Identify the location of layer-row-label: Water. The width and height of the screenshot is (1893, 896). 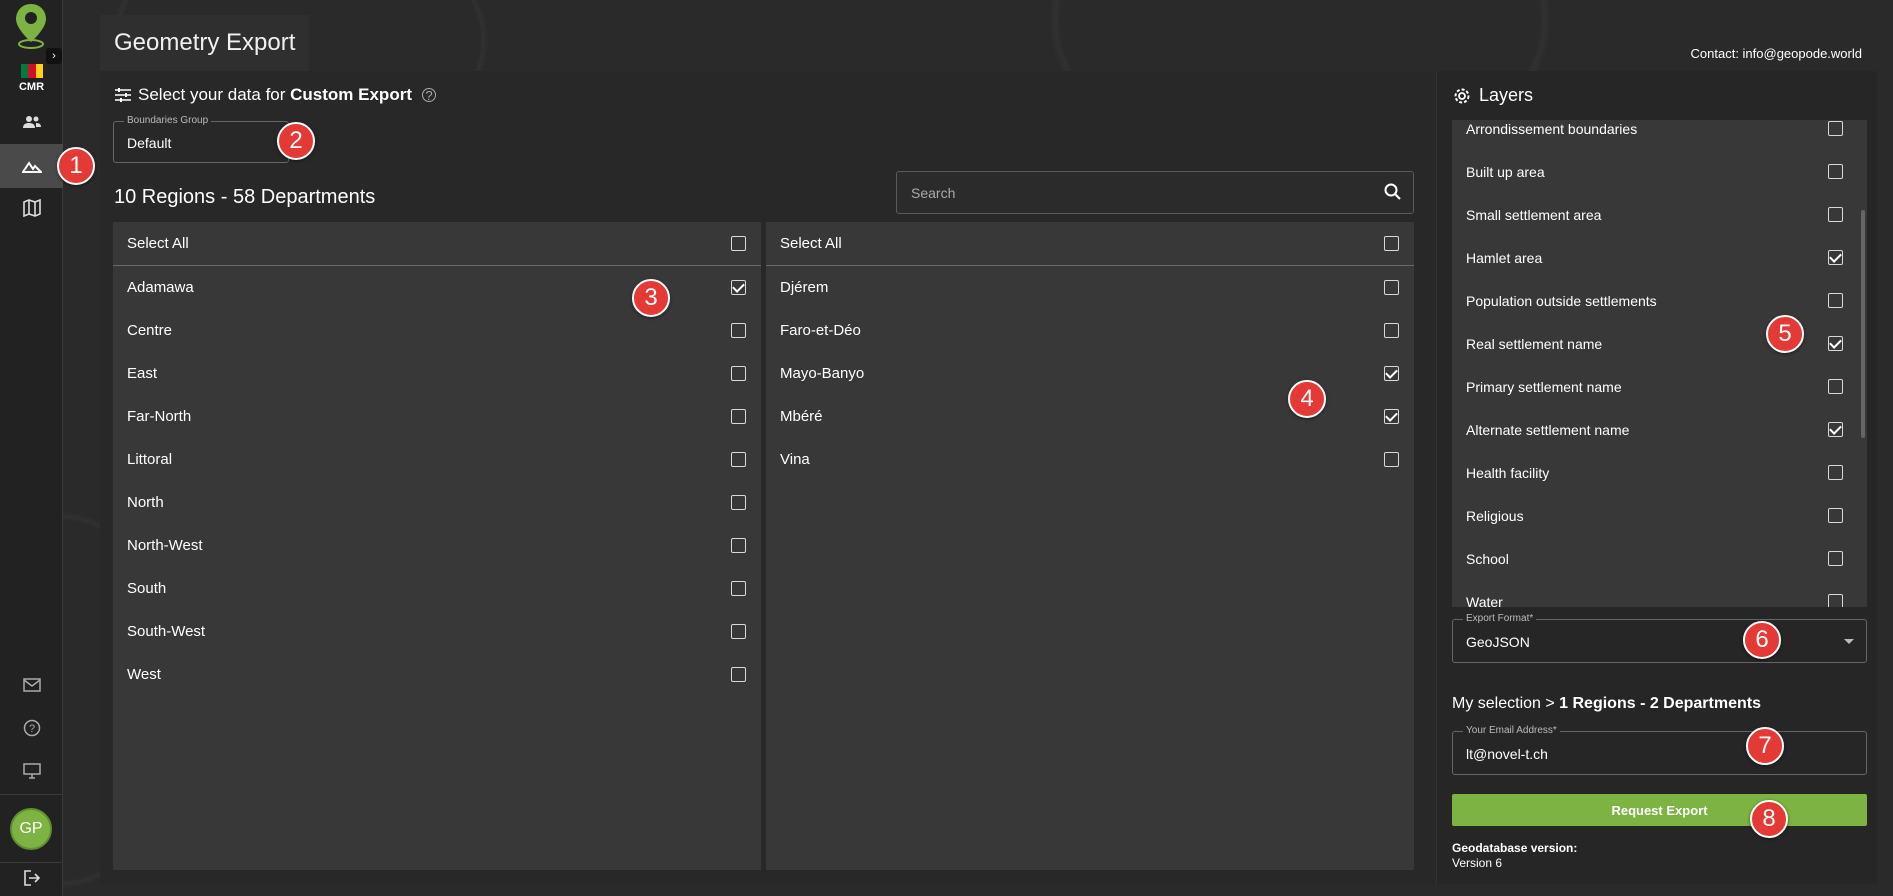
(1484, 600).